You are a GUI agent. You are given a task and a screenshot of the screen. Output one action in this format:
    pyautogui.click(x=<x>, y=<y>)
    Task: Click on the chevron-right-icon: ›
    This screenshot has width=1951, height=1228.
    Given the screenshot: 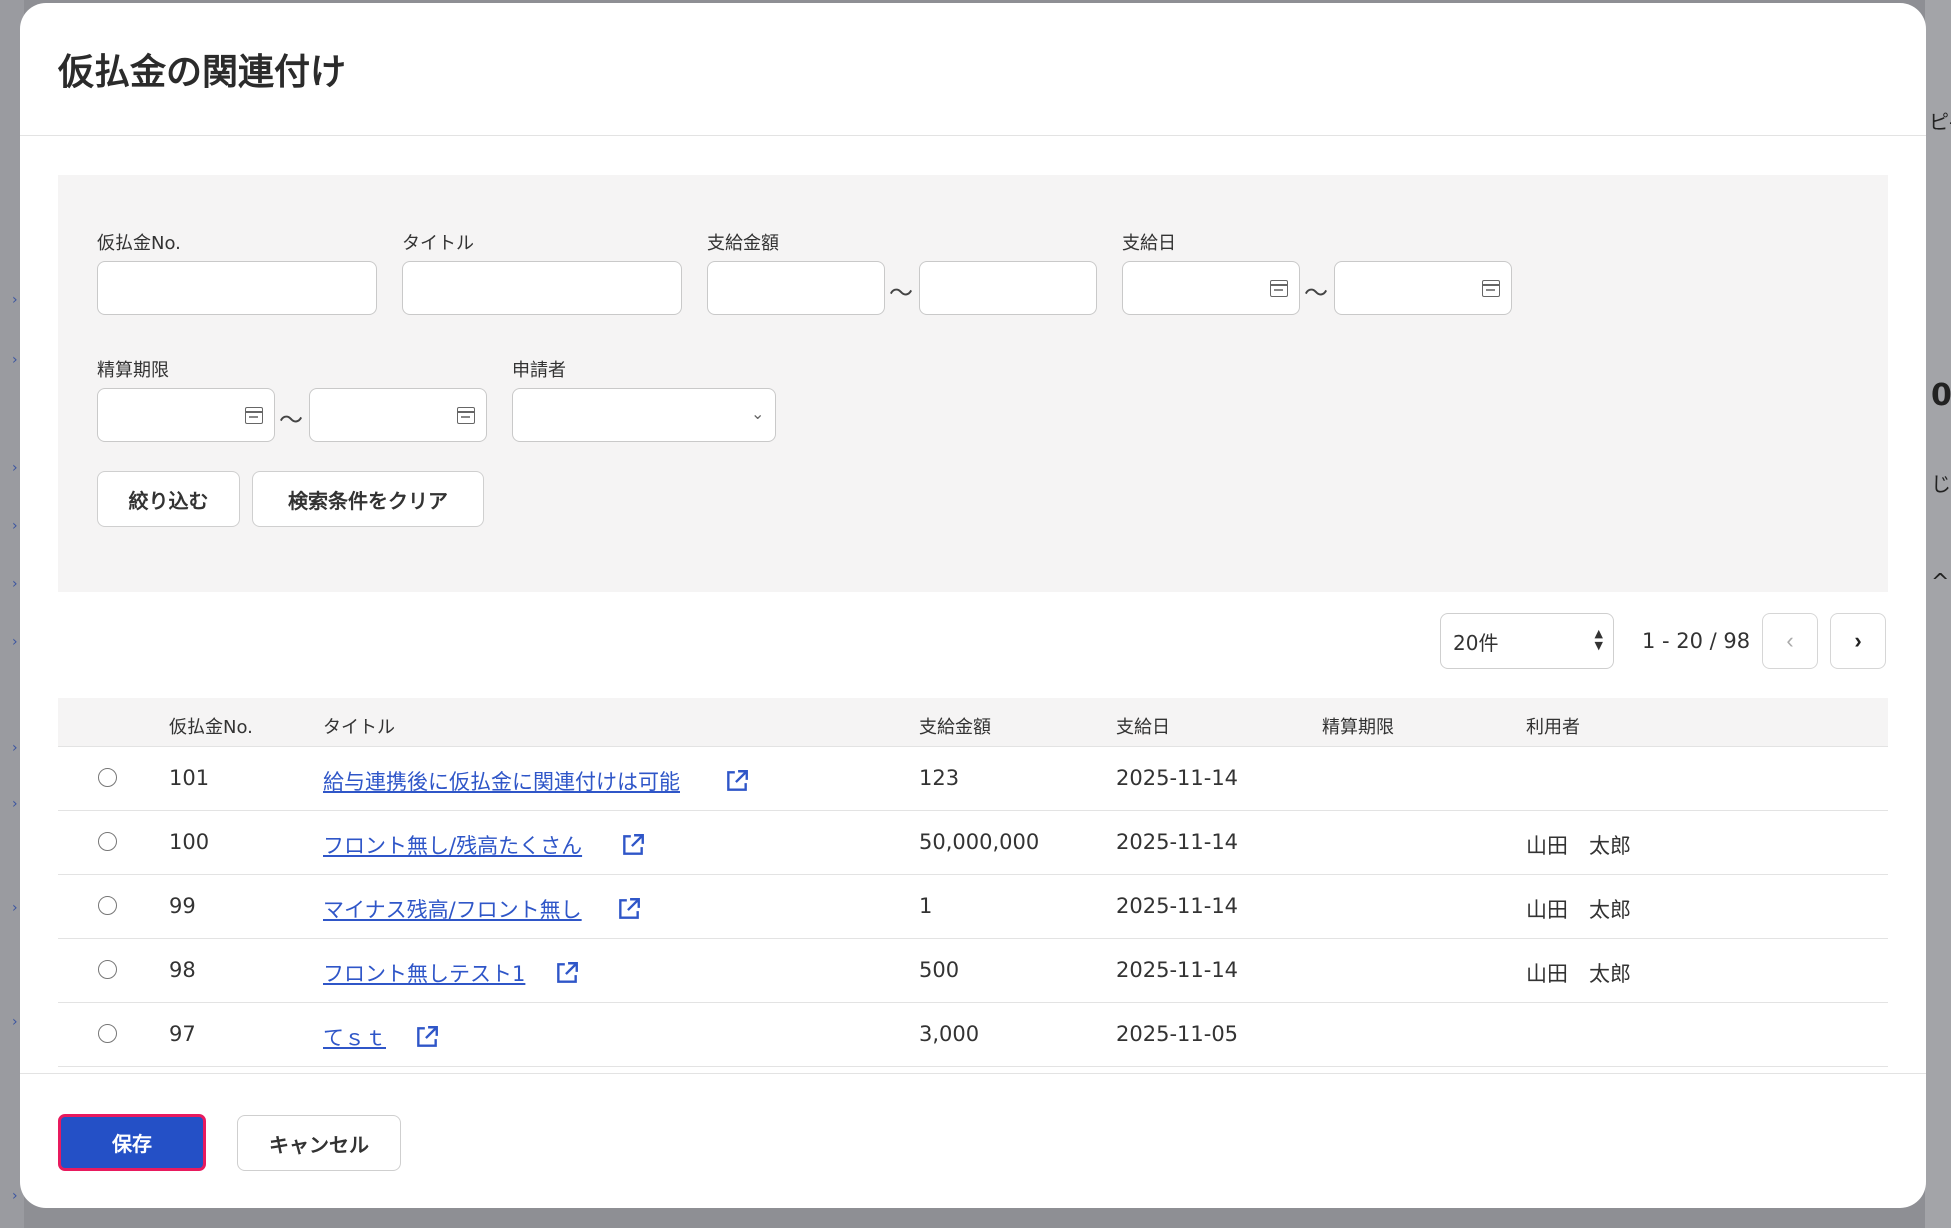 What is the action you would take?
    pyautogui.click(x=1858, y=640)
    